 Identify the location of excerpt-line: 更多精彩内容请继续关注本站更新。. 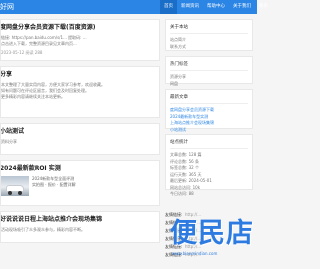
(33, 96).